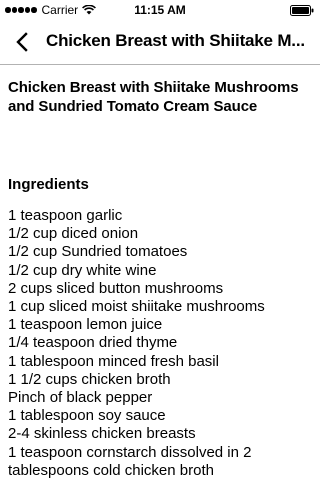 The width and height of the screenshot is (320, 480). Describe the element at coordinates (113, 361) in the screenshot. I see `ingredient-item: 1 tablespoon minced fresh basil` at that location.